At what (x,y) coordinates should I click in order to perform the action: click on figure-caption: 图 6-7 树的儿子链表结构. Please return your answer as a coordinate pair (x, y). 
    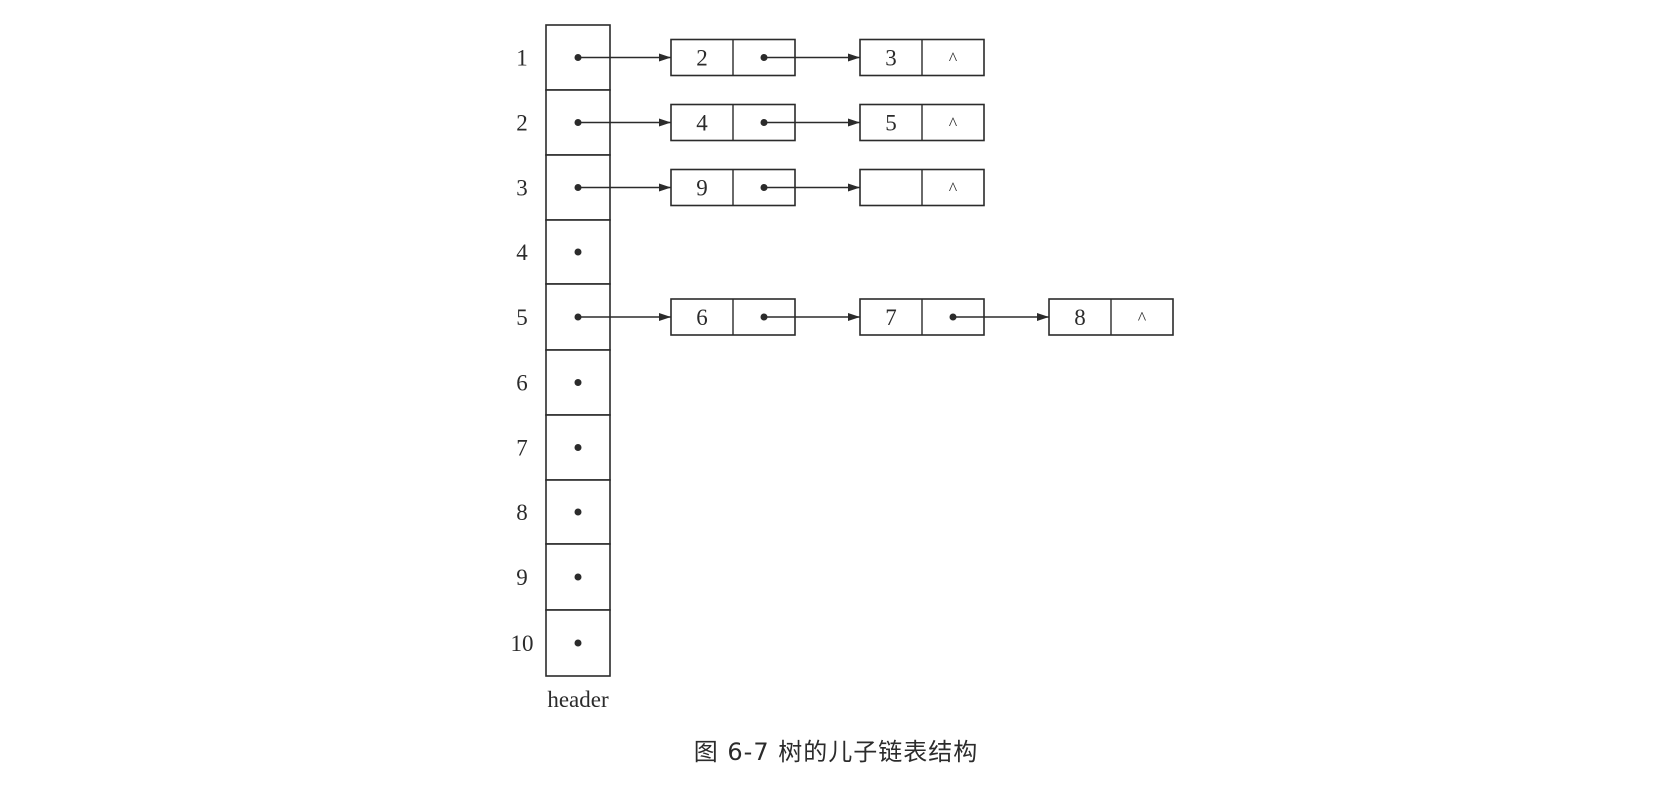
    Looking at the image, I should click on (836, 752).